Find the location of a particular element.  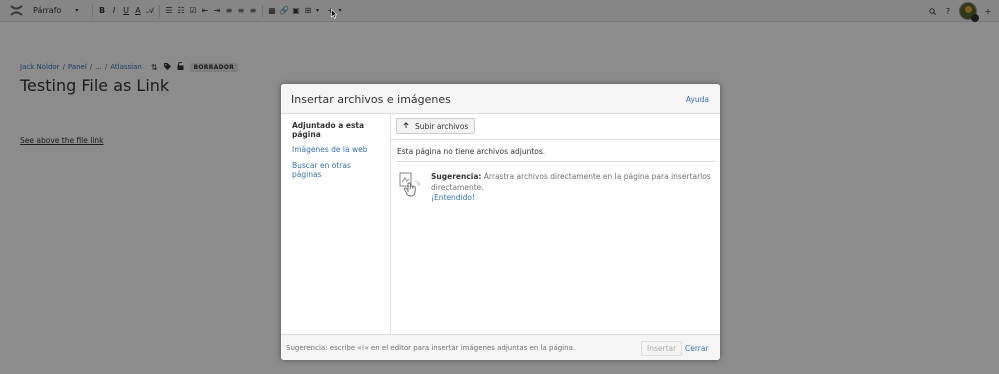

close-button: Cerrar is located at coordinates (697, 348).